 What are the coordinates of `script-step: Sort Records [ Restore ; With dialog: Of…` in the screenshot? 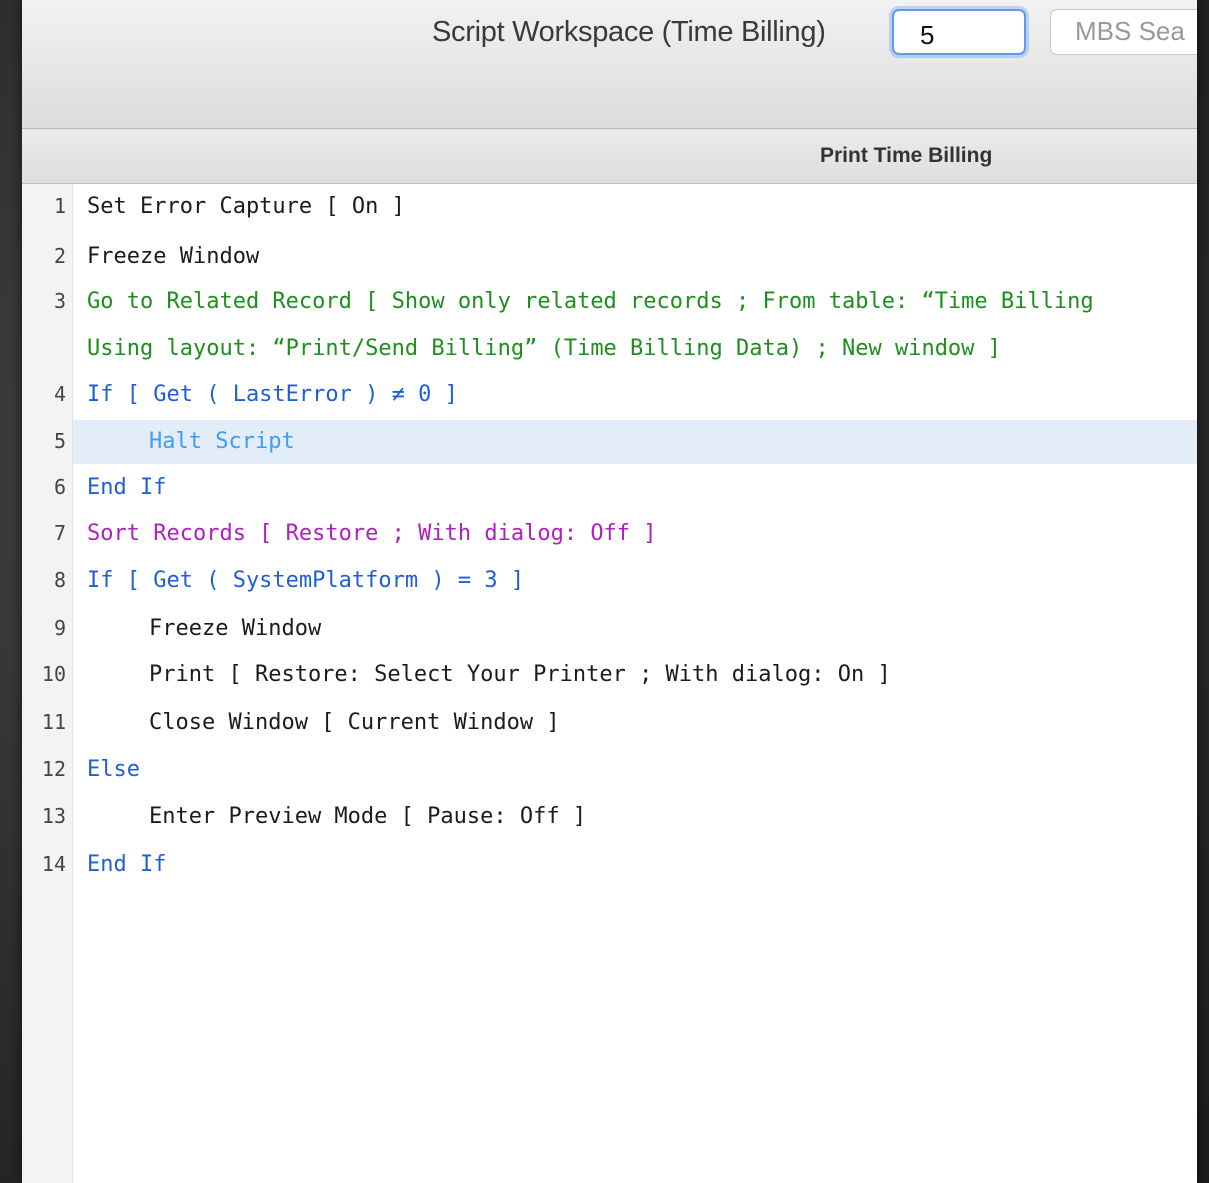 It's located at (635, 534).